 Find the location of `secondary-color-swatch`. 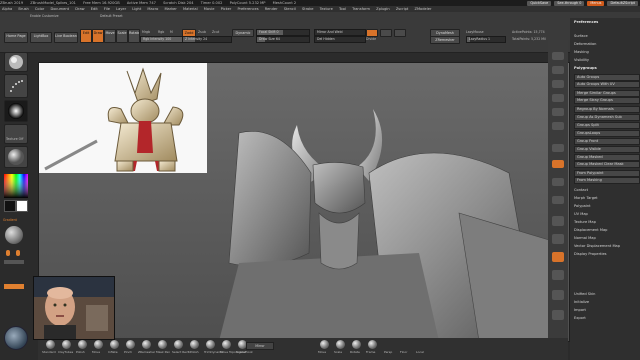

secondary-color-swatch is located at coordinates (22, 206).